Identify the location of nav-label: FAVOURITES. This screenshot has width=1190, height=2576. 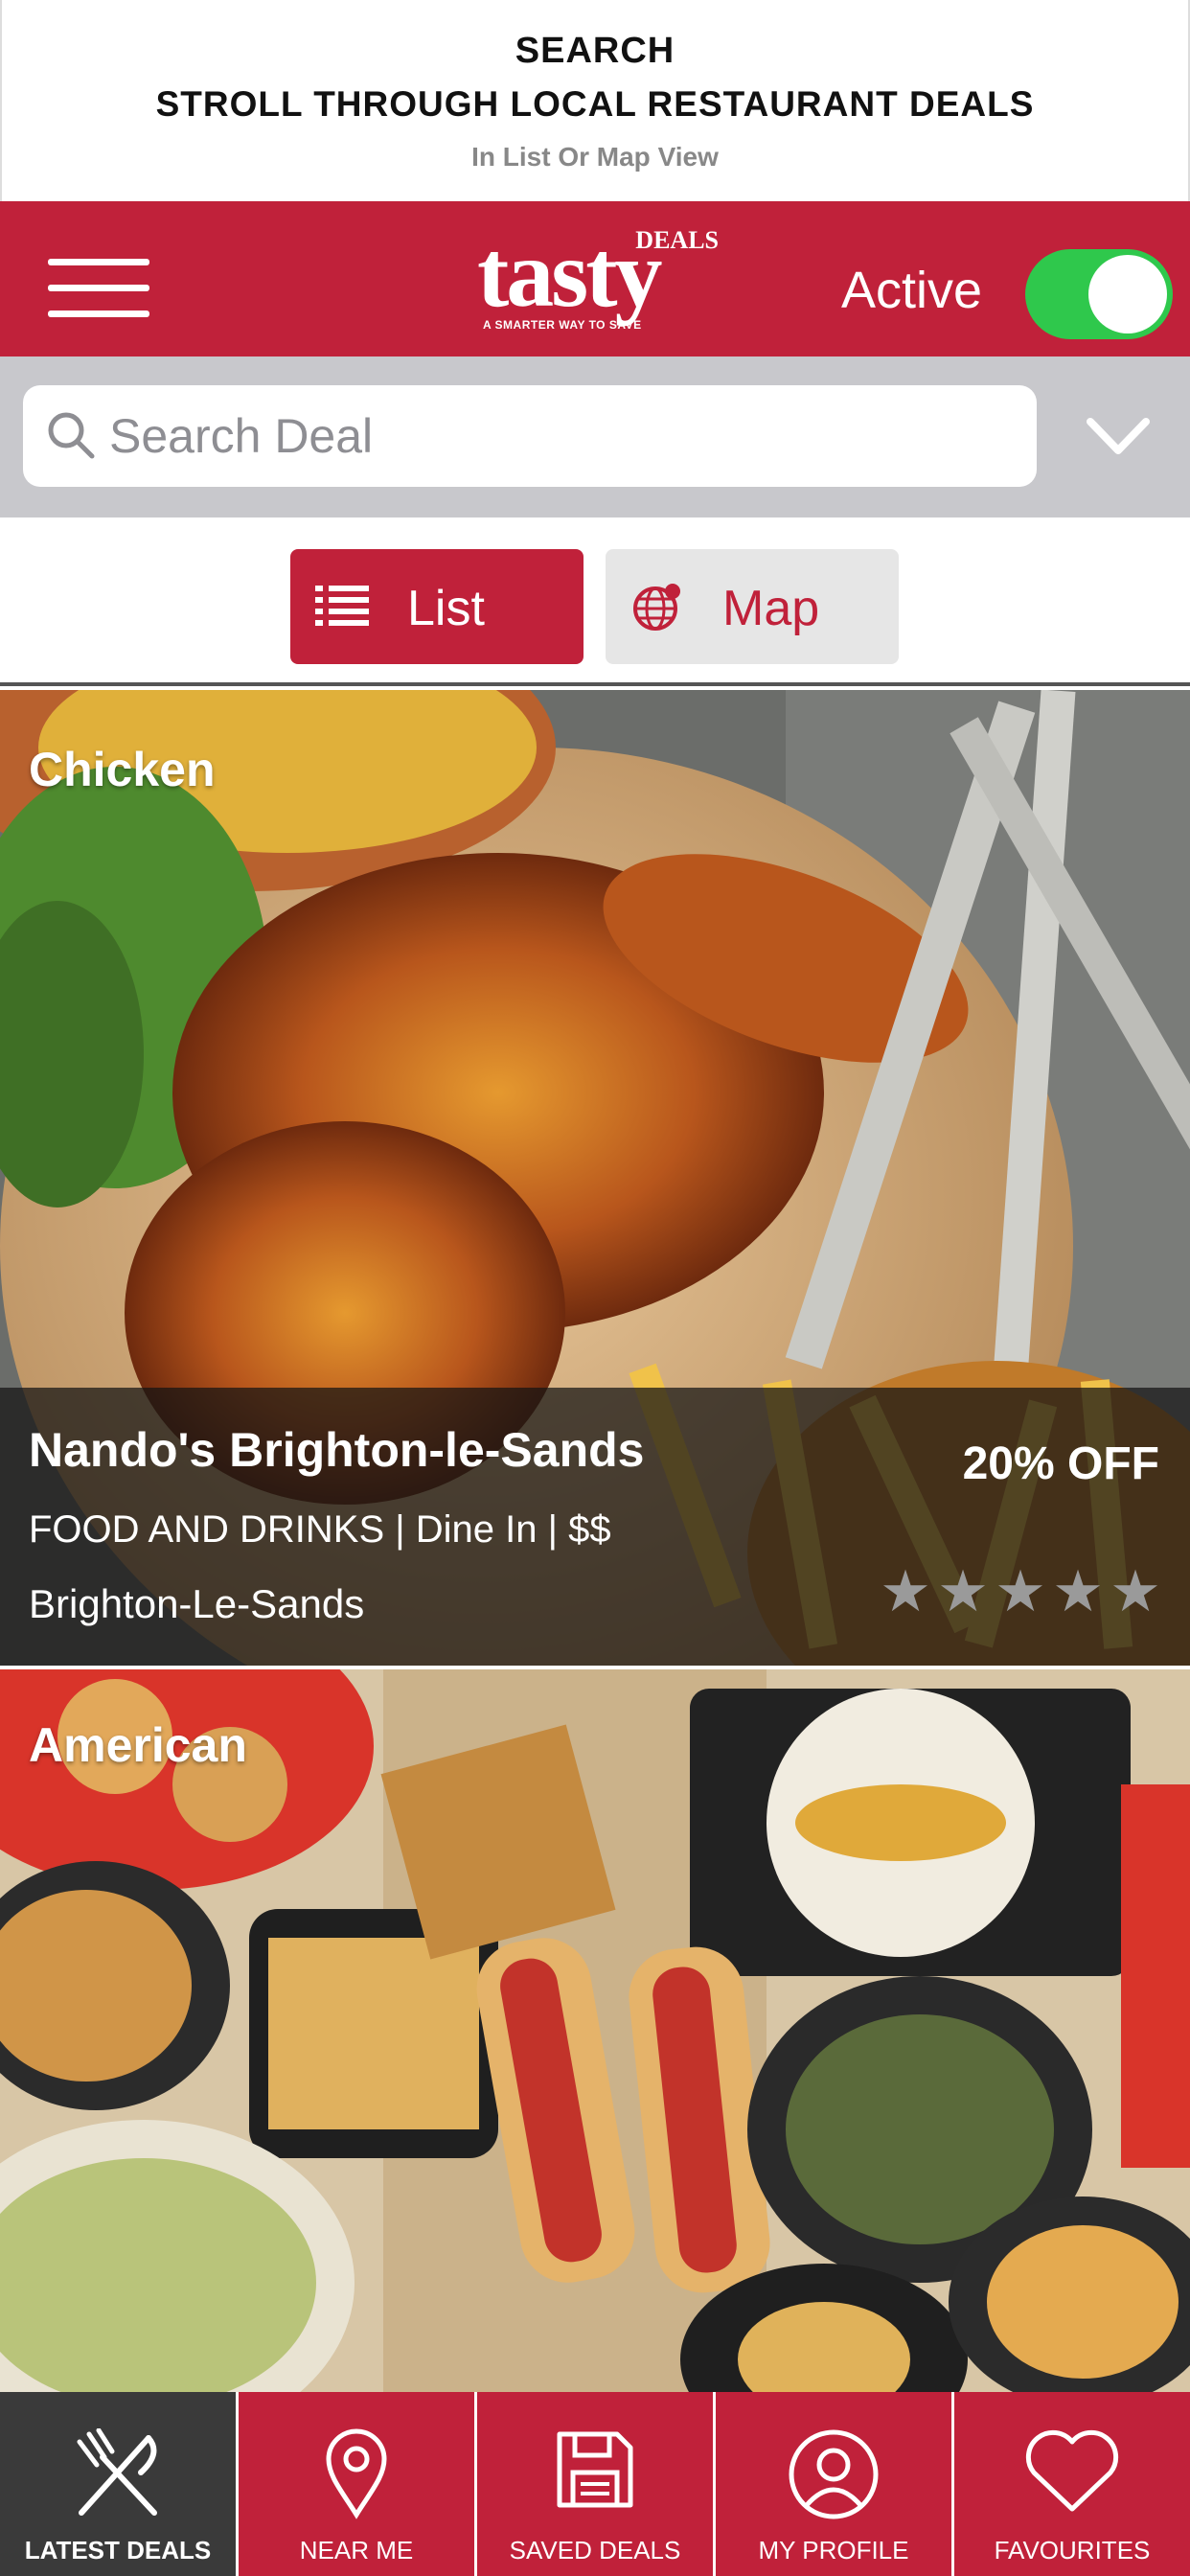
(1072, 2550).